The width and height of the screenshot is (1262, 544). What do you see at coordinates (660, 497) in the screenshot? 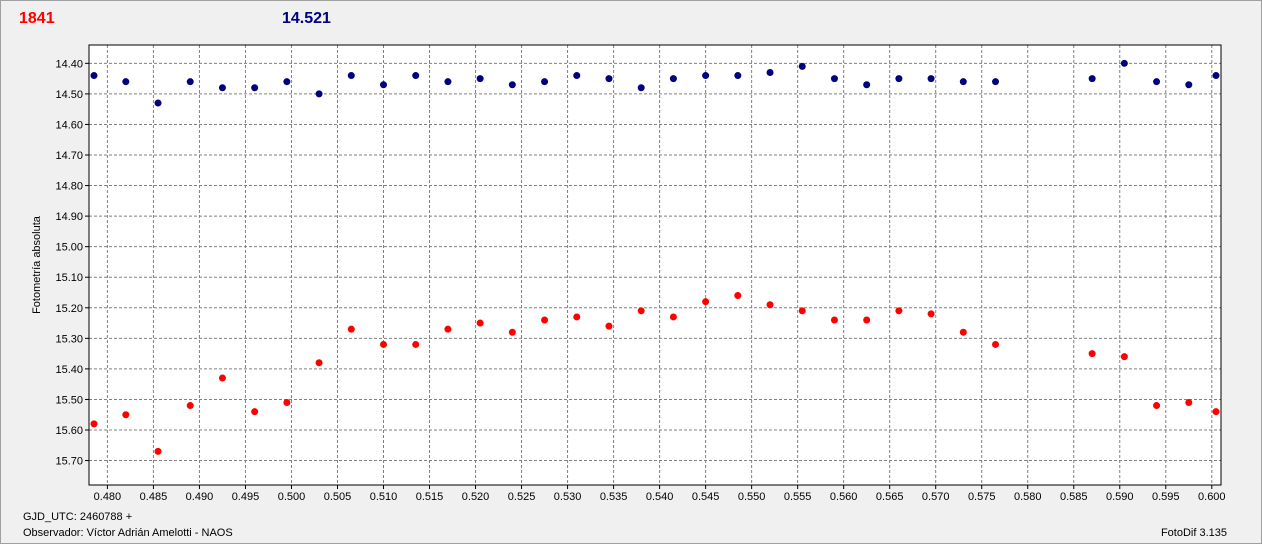
I see `x-tick-label: 0.540` at bounding box center [660, 497].